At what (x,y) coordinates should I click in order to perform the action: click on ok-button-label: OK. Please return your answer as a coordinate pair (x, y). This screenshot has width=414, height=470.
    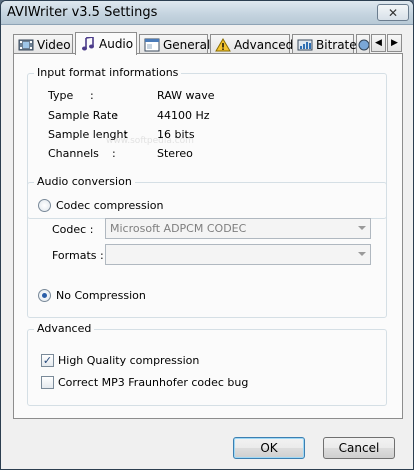
    Looking at the image, I should click on (269, 448).